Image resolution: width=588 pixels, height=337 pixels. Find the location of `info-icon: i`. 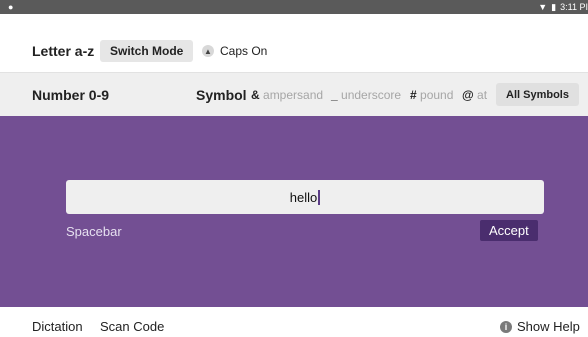

info-icon: i is located at coordinates (506, 326).